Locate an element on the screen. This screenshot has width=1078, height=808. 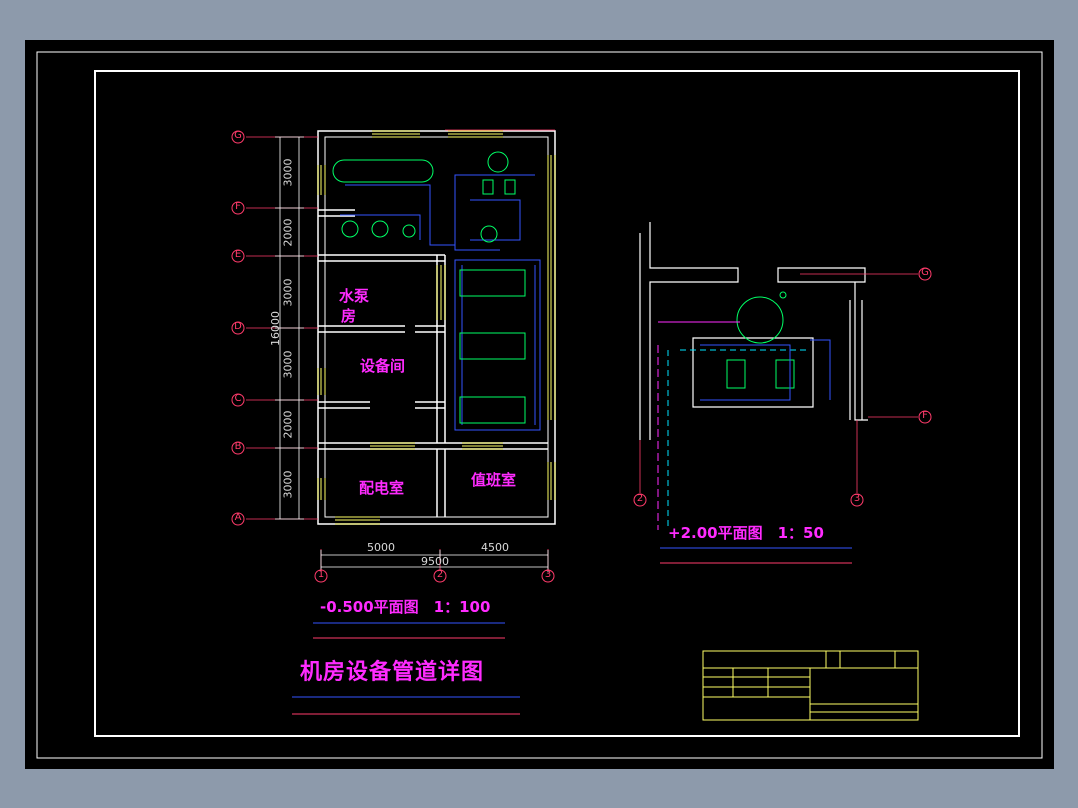
dim-h-1: 5000 is located at coordinates (381, 547).